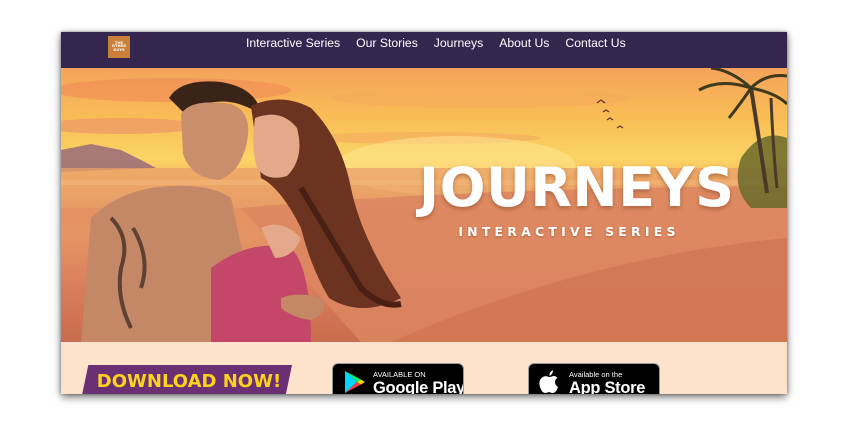 The width and height of the screenshot is (848, 428). What do you see at coordinates (387, 43) in the screenshot?
I see `nav-item-our-stories: Our Stories` at bounding box center [387, 43].